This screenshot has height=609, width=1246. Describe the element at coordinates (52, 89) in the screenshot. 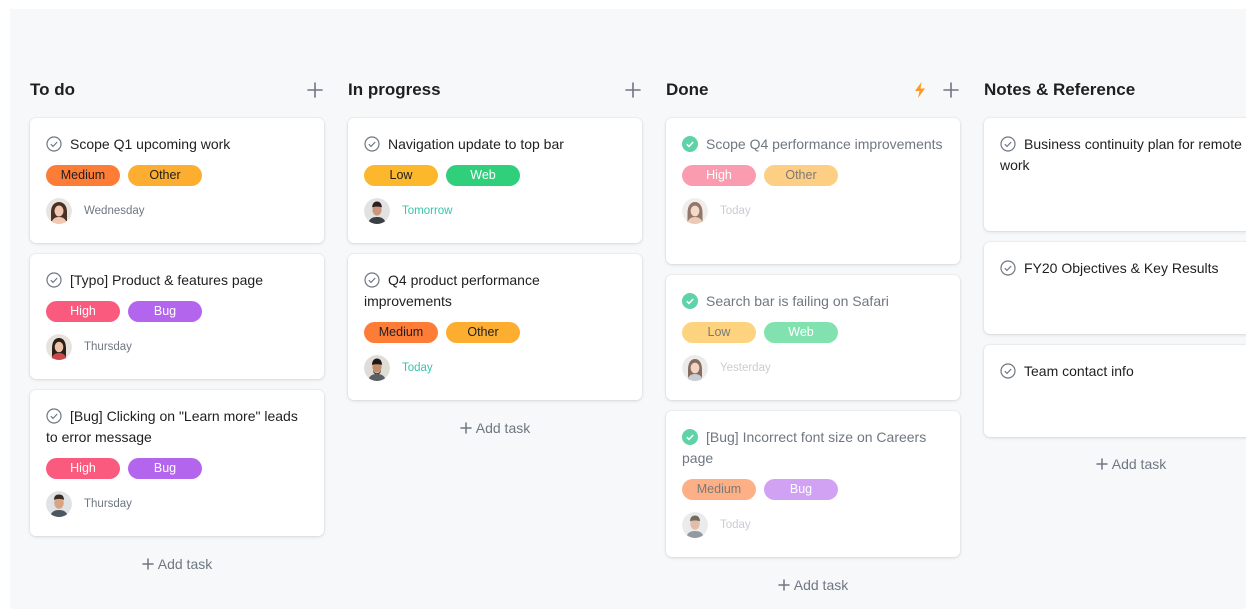

I see `column-title: To do` at that location.